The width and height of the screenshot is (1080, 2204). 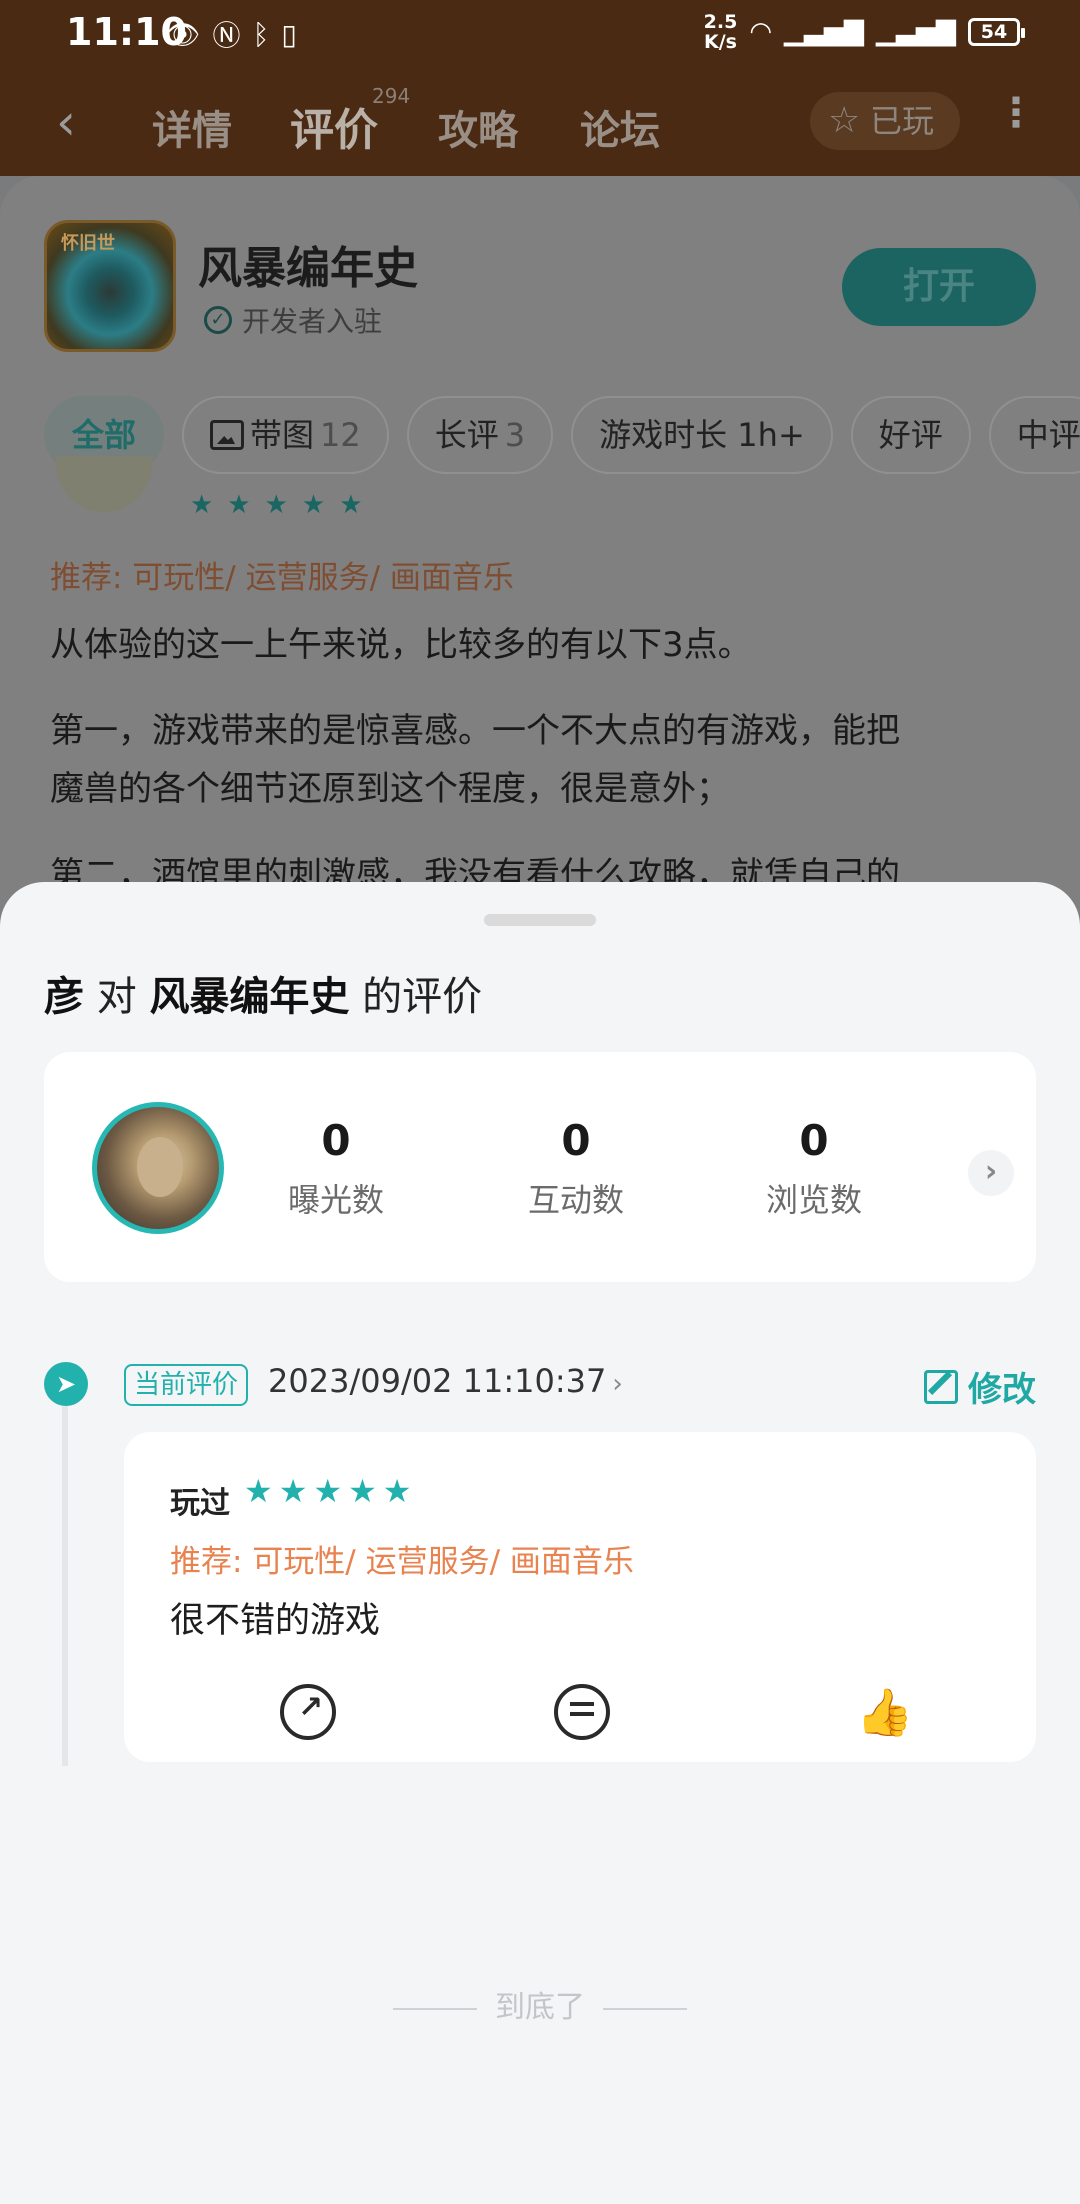 I want to click on developer-badge: 开发者入驻, so click(x=312, y=321).